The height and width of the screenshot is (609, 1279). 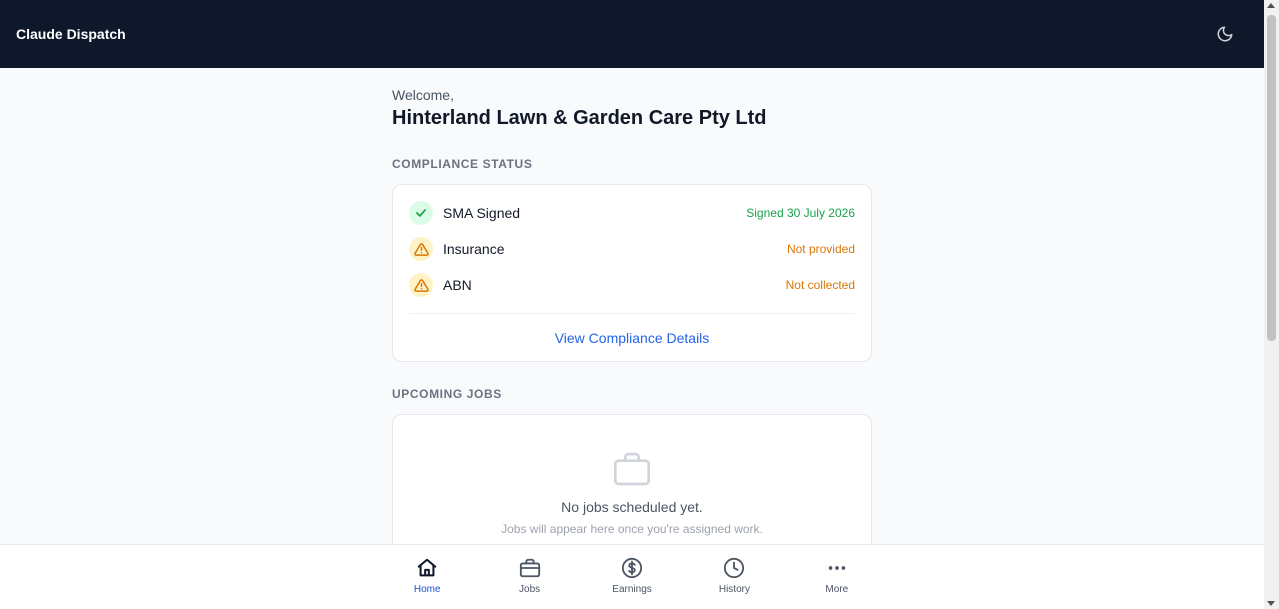 What do you see at coordinates (734, 589) in the screenshot?
I see `nav-label: History` at bounding box center [734, 589].